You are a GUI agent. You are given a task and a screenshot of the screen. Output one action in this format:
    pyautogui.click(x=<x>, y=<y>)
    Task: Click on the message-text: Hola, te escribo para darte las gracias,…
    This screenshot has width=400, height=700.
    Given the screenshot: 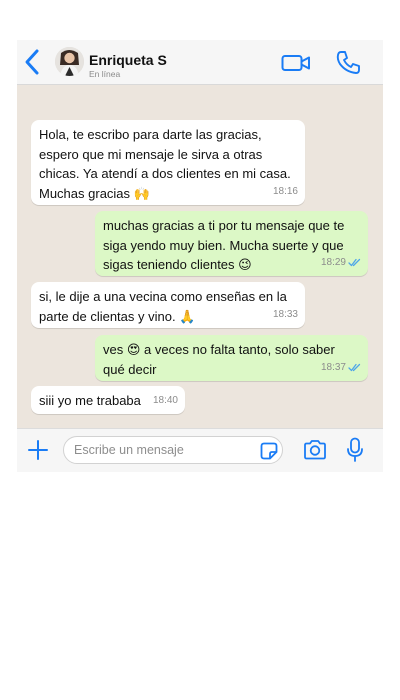 What is the action you would take?
    pyautogui.click(x=165, y=164)
    